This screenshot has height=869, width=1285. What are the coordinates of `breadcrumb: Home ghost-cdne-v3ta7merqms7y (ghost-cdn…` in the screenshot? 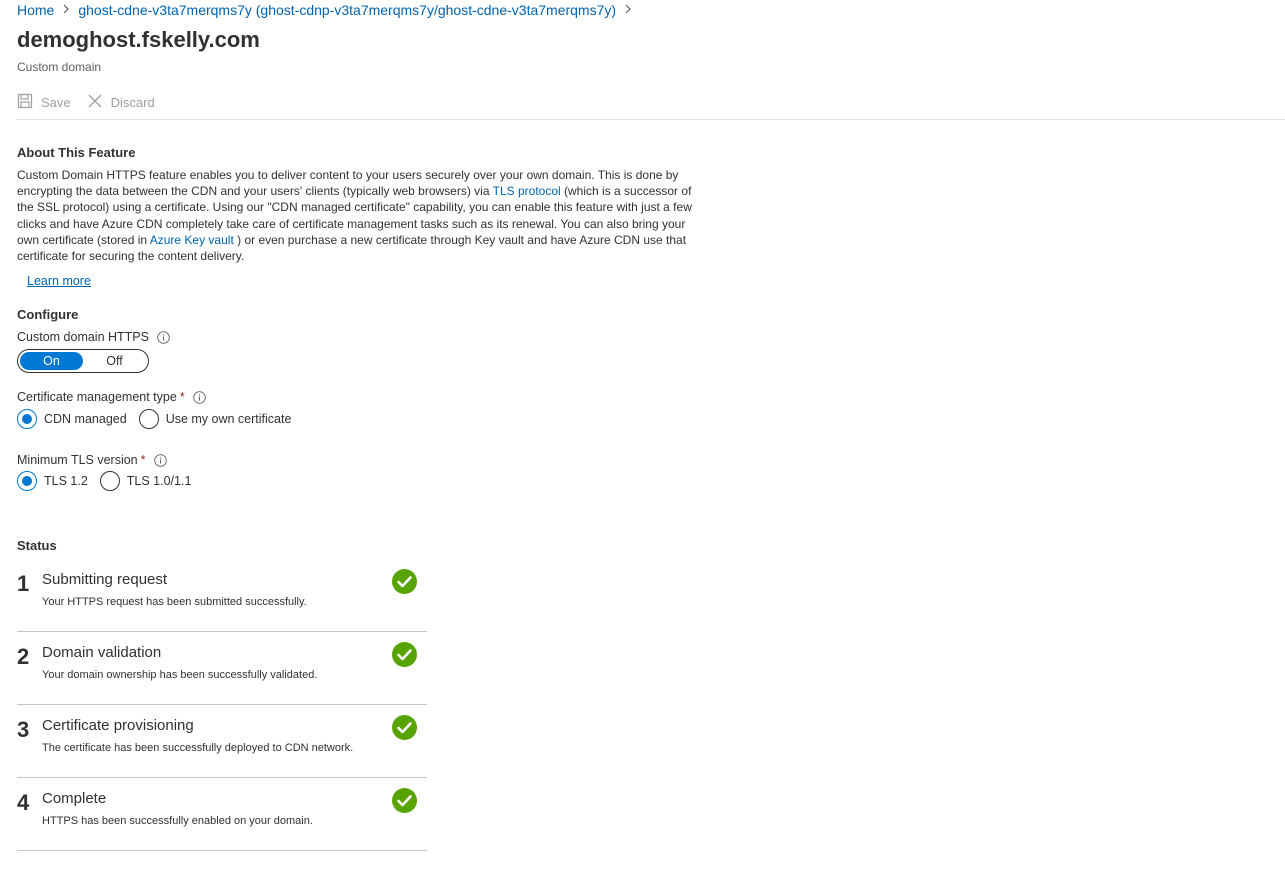 It's located at (328, 10).